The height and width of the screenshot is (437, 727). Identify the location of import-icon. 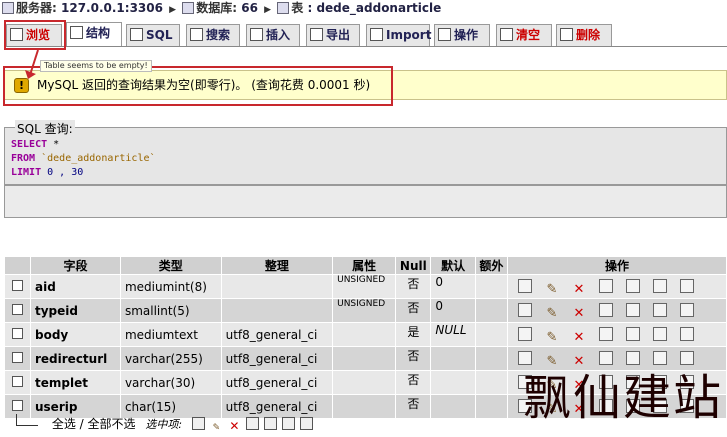
(376, 34).